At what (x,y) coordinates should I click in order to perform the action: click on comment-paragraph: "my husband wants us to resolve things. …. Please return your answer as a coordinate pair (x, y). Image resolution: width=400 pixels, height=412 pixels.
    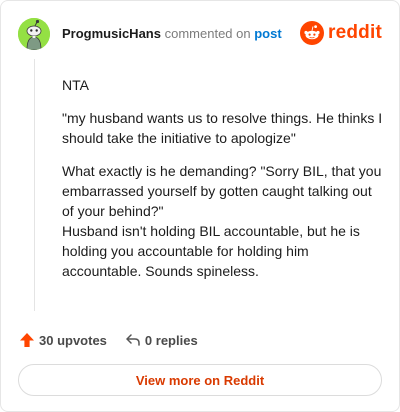
    Looking at the image, I should click on (222, 128).